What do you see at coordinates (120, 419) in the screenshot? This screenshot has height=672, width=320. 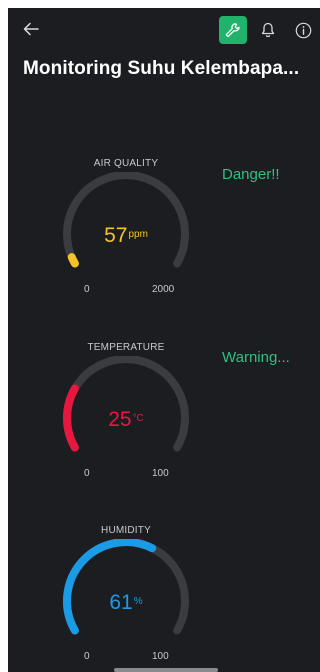 I see `gauge-number: 25` at bounding box center [120, 419].